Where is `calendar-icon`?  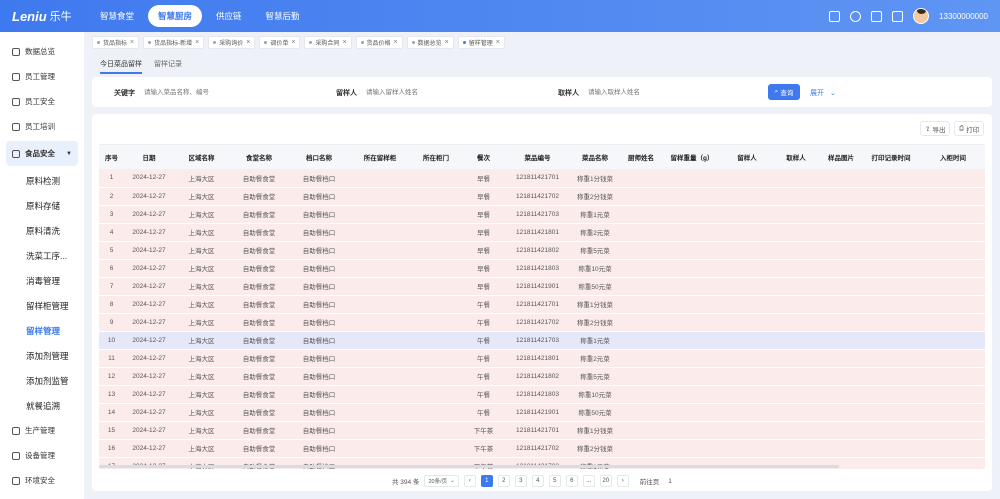 calendar-icon is located at coordinates (877, 16).